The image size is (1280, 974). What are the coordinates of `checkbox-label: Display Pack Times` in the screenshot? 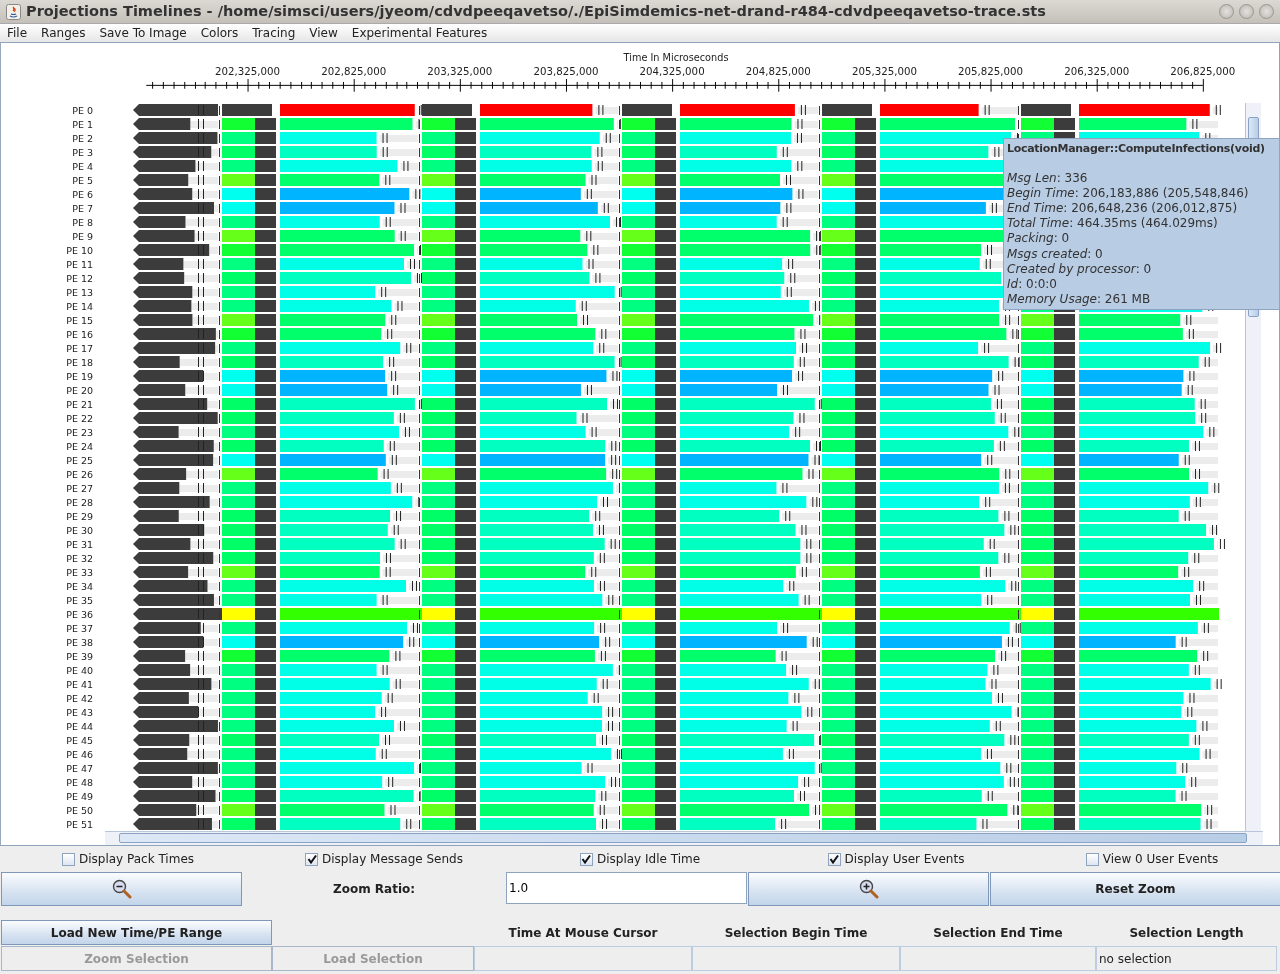 It's located at (136, 859).